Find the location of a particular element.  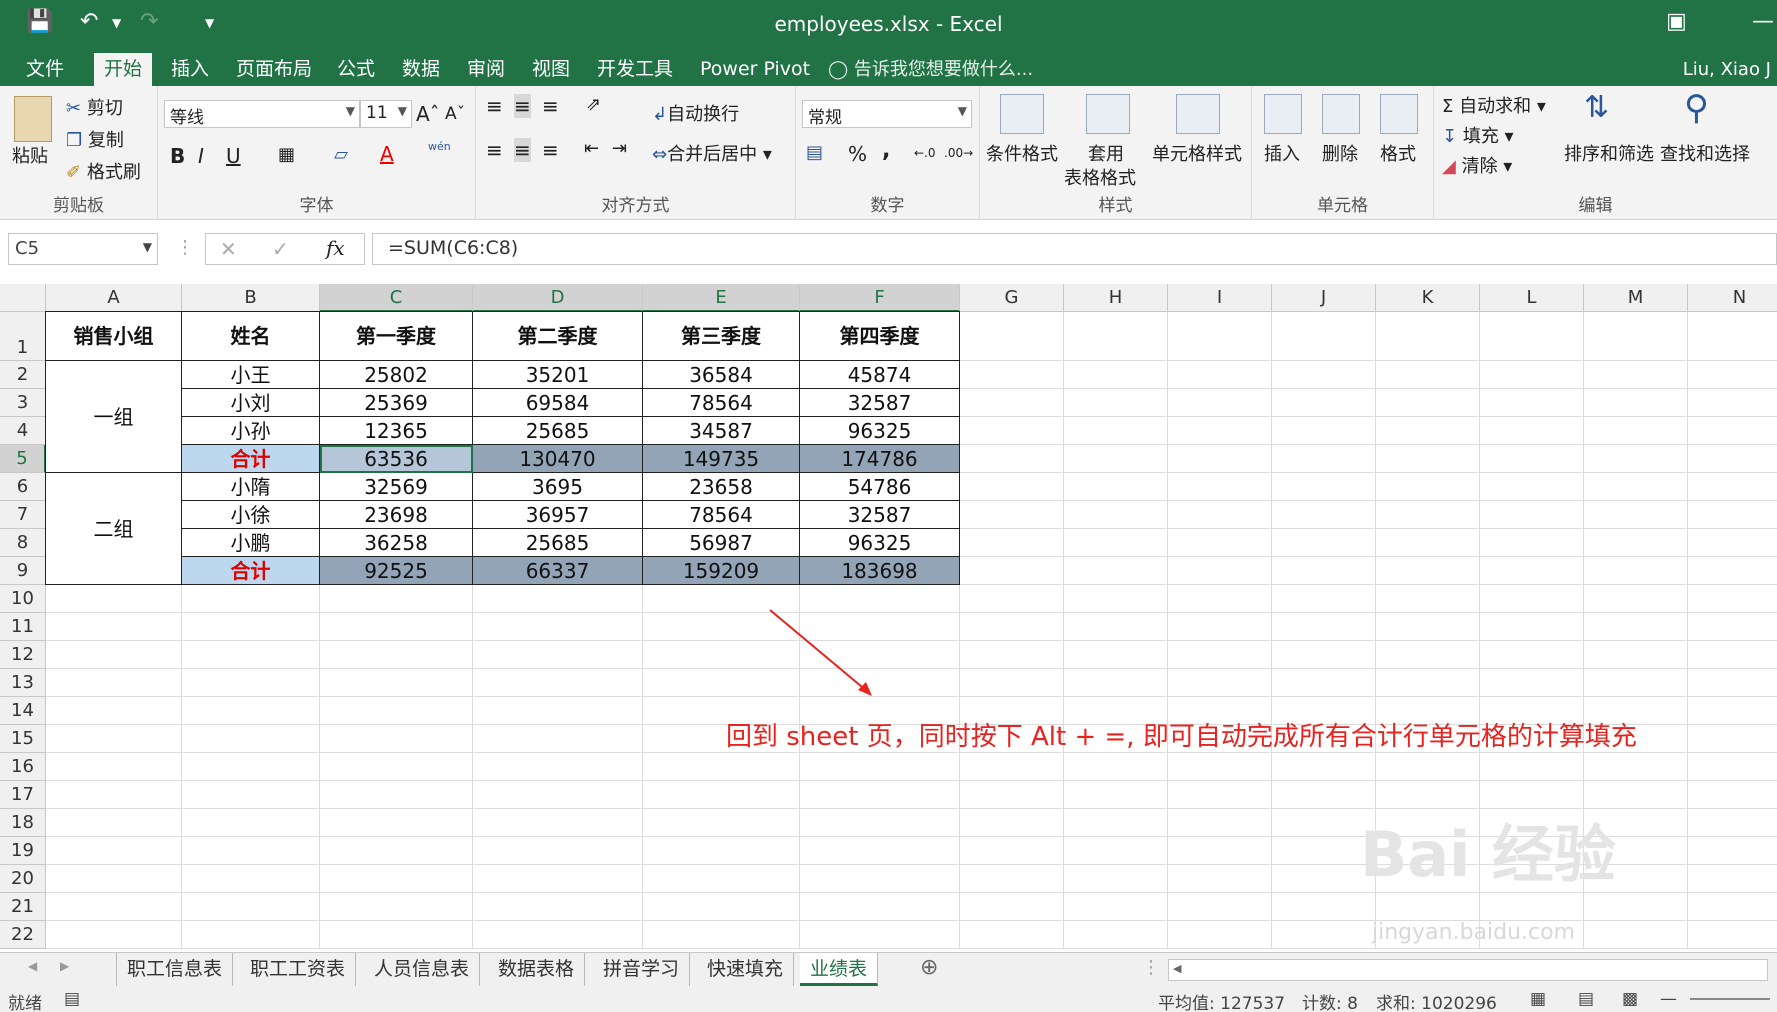

format-painter-button: ✐ 格式刷 is located at coordinates (103, 171).